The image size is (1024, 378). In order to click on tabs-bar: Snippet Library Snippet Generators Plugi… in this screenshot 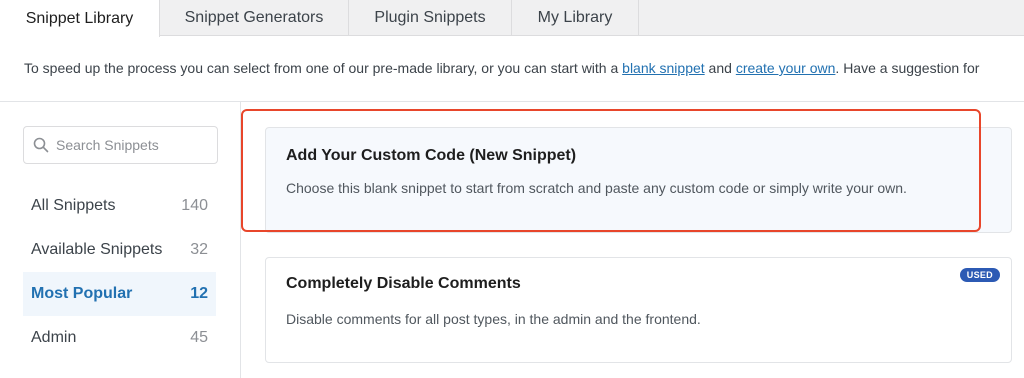, I will do `click(512, 18)`.